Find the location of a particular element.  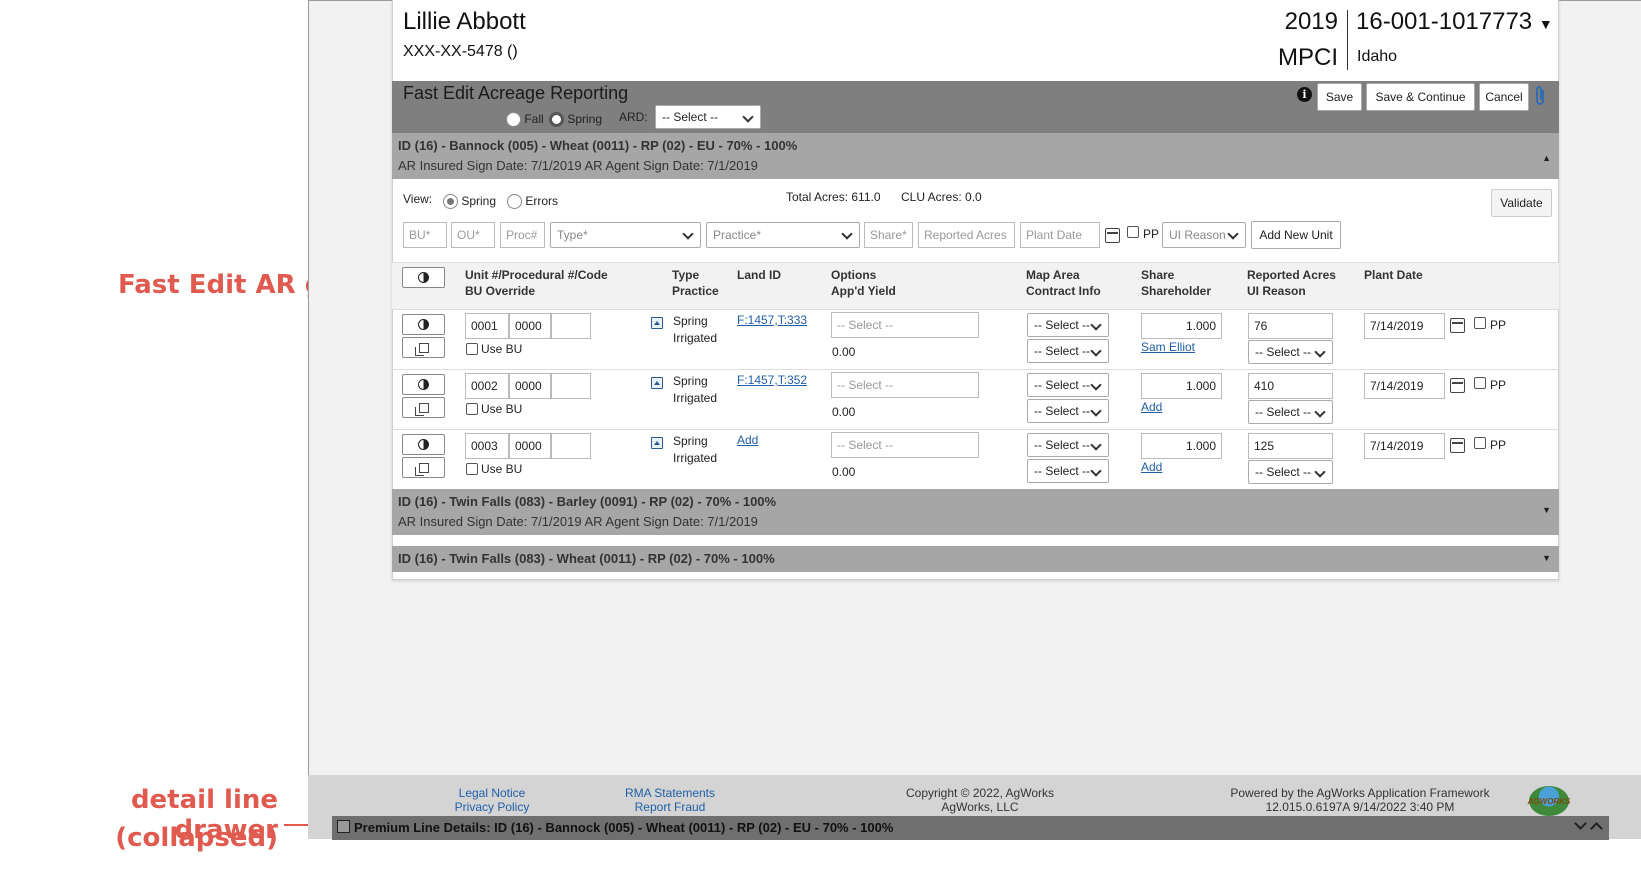

practice-select: Practice* is located at coordinates (783, 235).